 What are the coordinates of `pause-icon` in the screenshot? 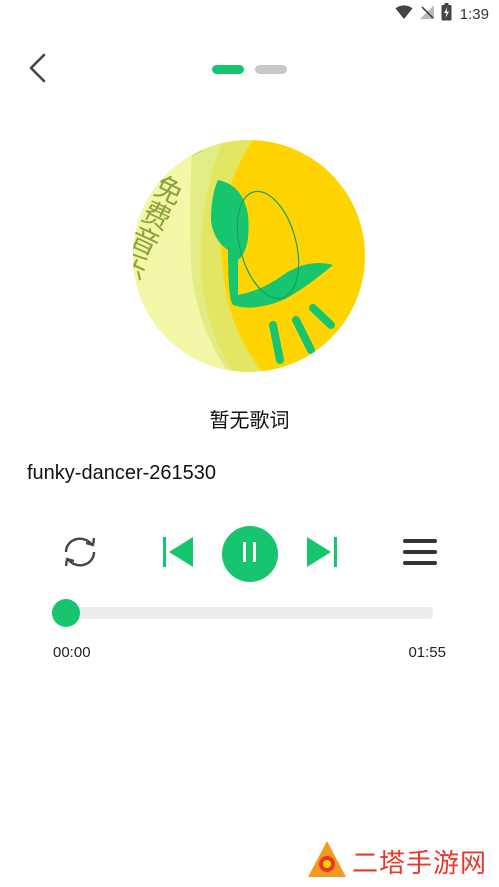 It's located at (250, 554).